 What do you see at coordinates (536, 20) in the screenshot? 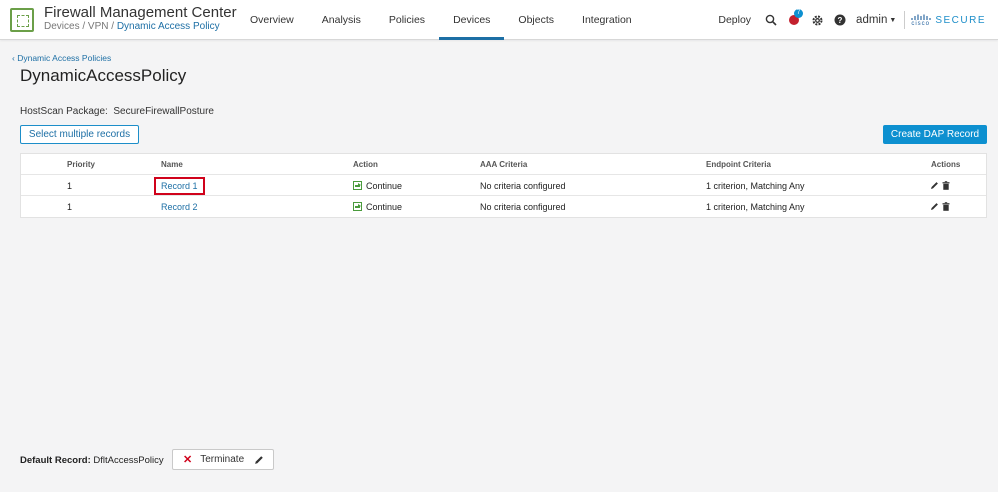
I see `nav-objects: Objects` at bounding box center [536, 20].